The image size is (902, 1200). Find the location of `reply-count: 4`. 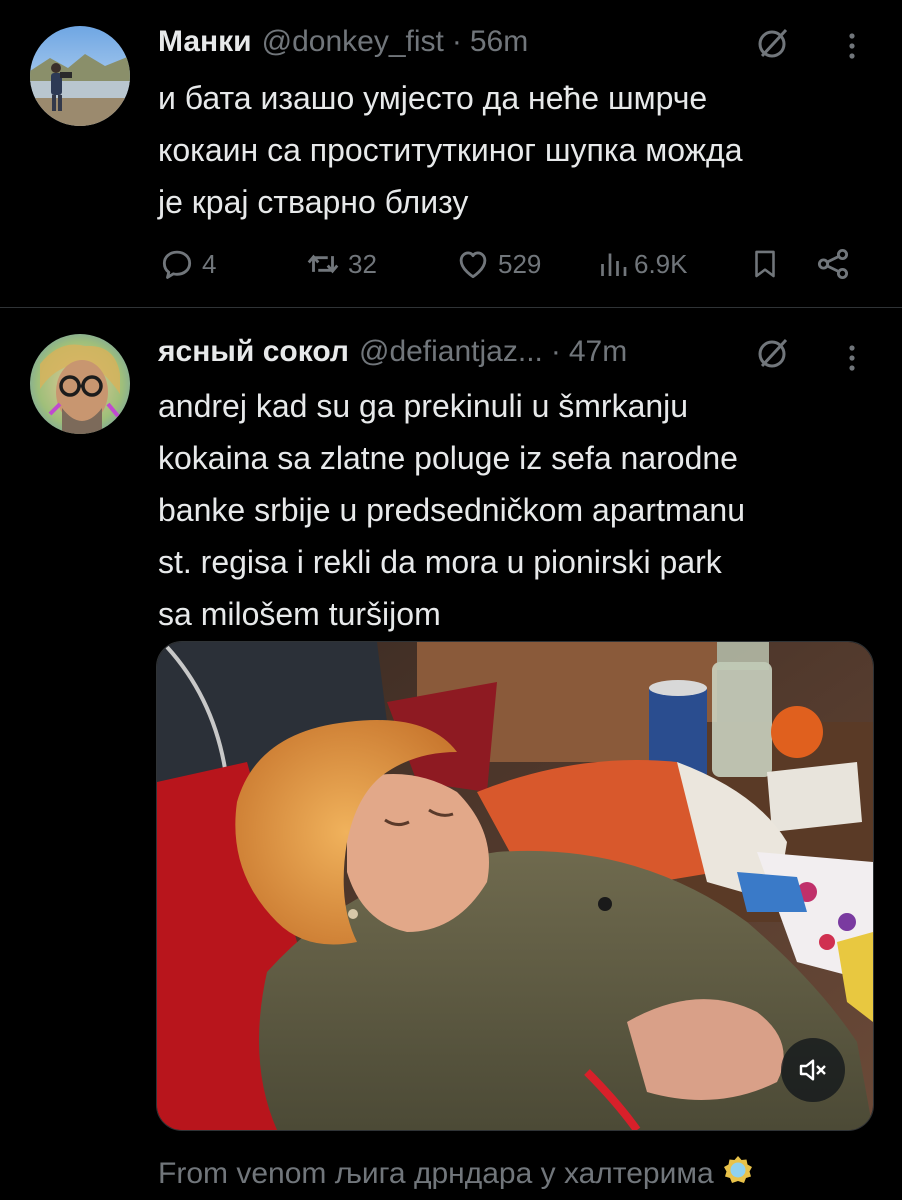

reply-count: 4 is located at coordinates (209, 263).